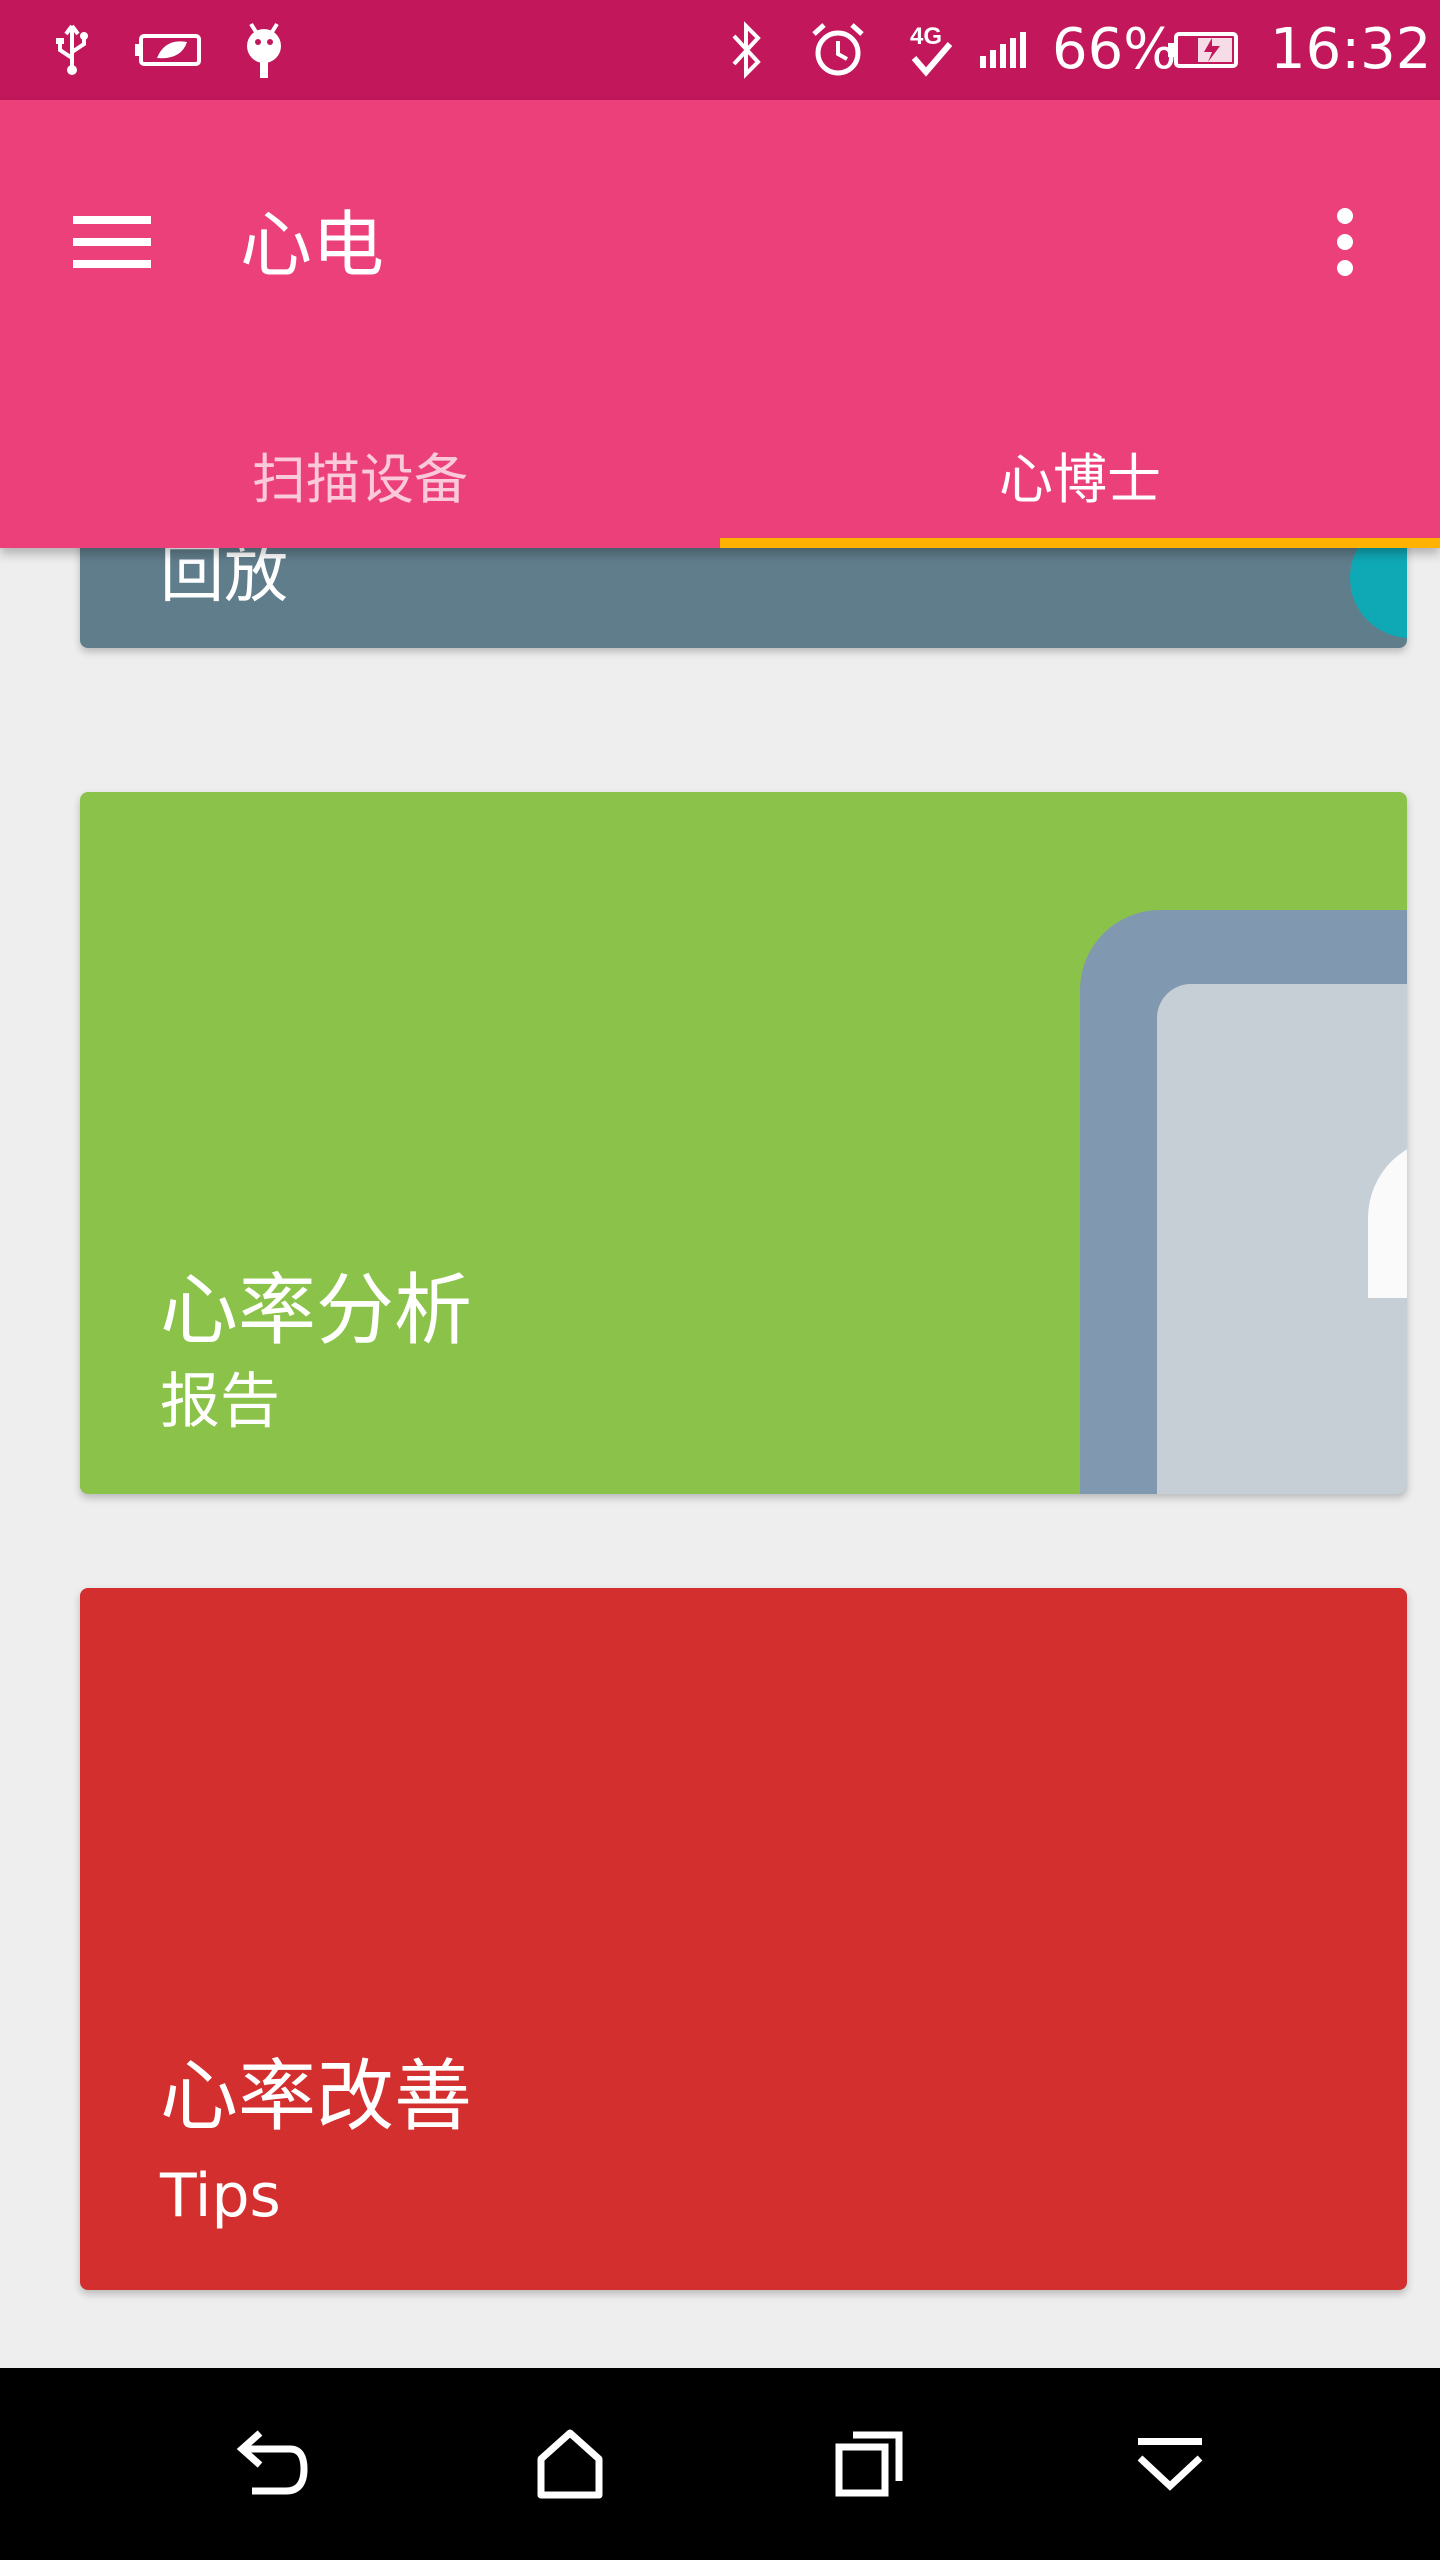  What do you see at coordinates (270, 2464) in the screenshot?
I see `back-icon` at bounding box center [270, 2464].